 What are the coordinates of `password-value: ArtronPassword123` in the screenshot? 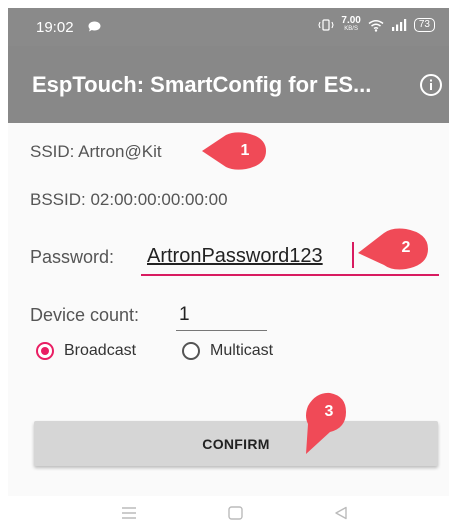 It's located at (235, 256).